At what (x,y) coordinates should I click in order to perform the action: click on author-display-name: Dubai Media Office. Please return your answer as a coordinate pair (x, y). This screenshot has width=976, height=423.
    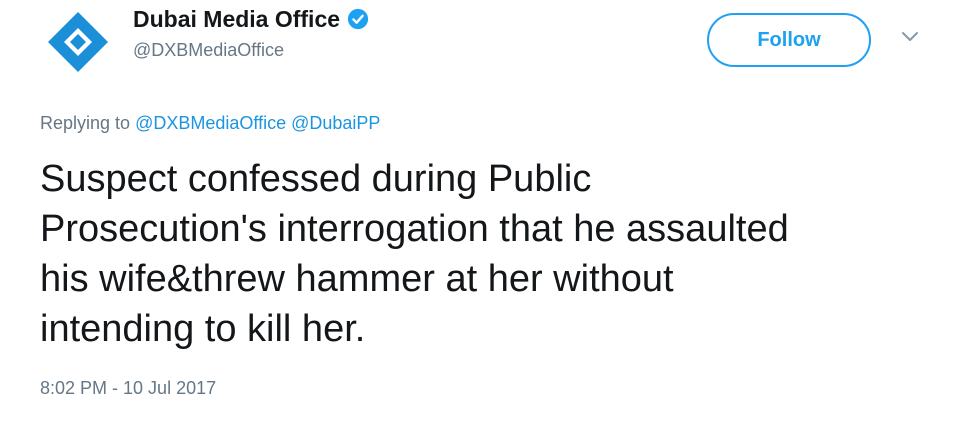
    Looking at the image, I should click on (236, 19).